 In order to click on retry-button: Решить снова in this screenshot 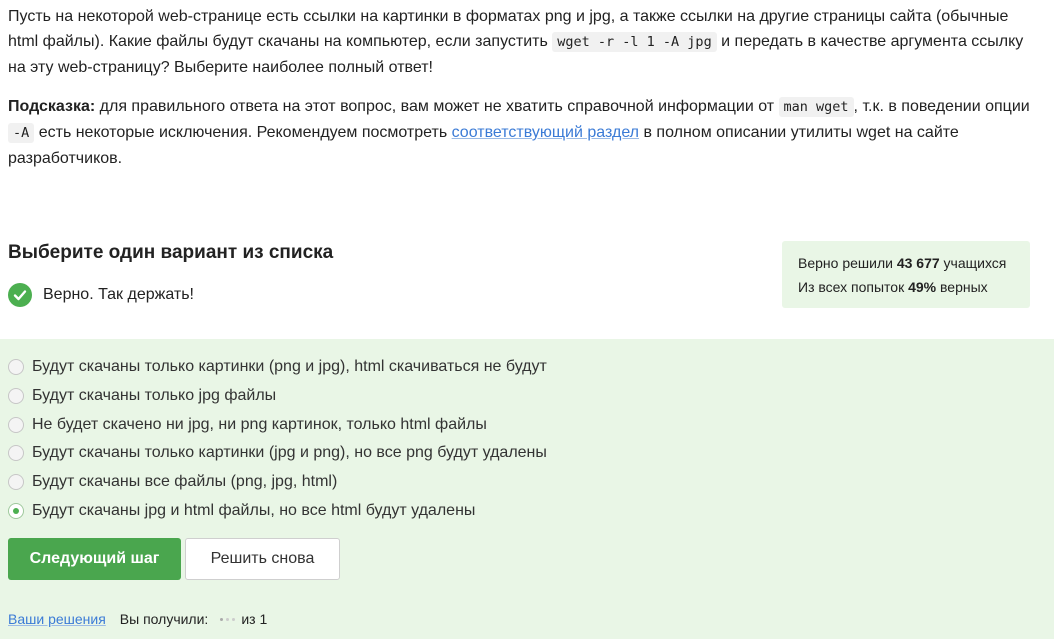, I will do `click(262, 559)`.